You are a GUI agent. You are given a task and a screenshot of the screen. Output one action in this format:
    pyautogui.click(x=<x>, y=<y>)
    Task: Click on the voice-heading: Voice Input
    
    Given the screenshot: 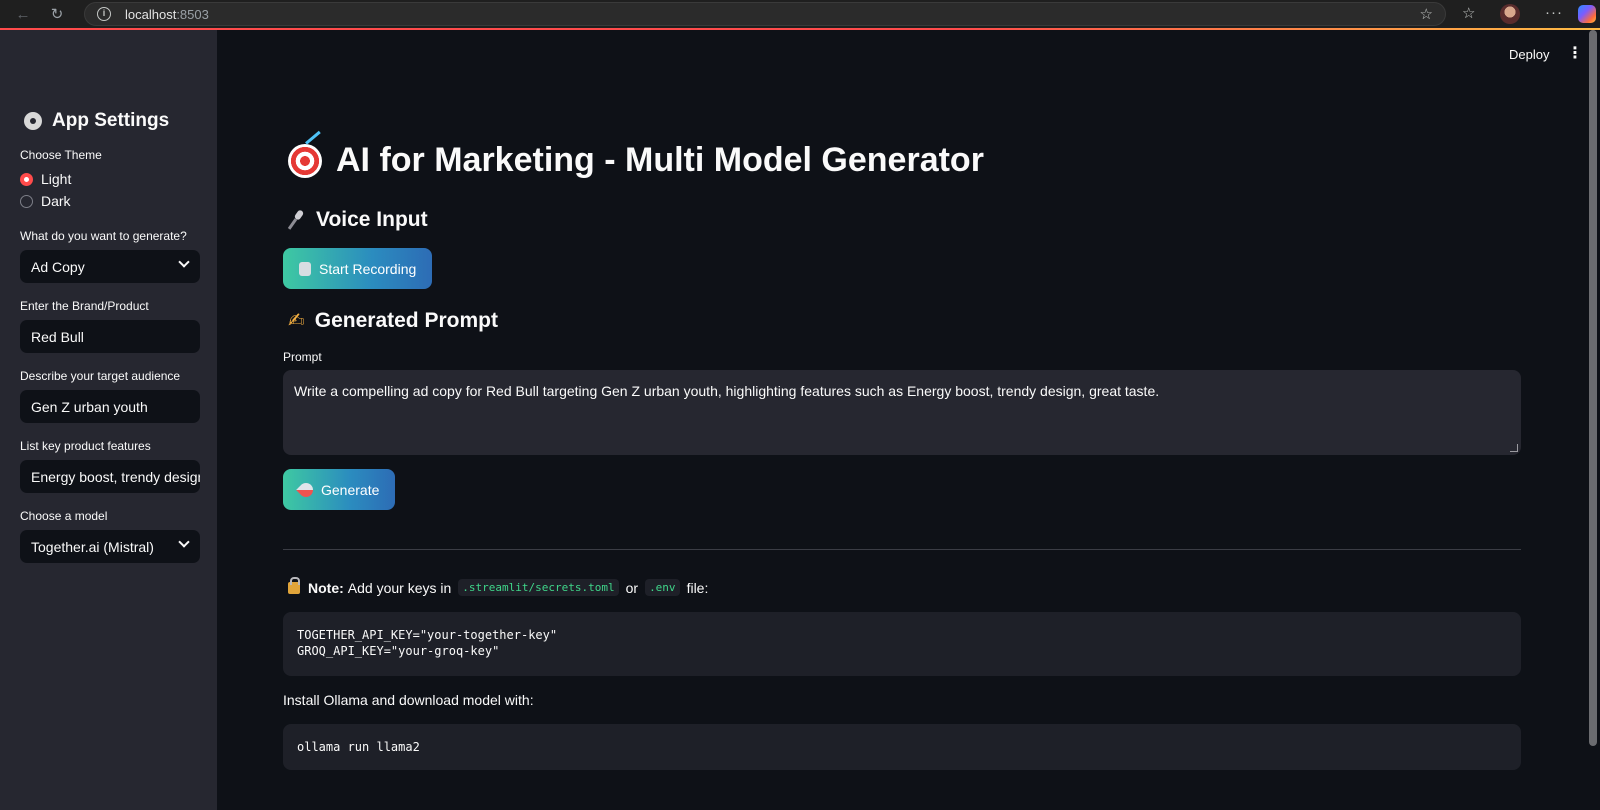 What is the action you would take?
    pyautogui.click(x=358, y=220)
    